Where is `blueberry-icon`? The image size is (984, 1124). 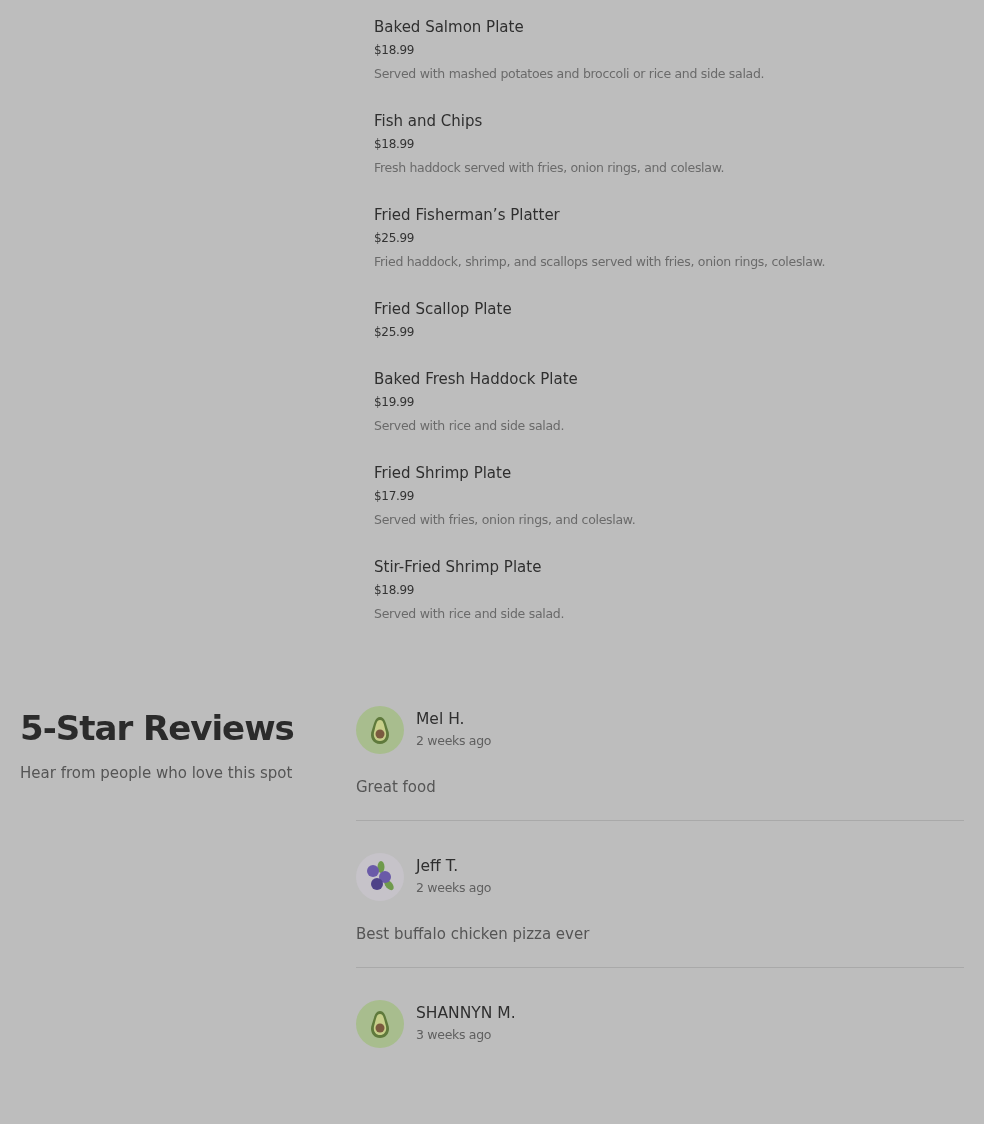
blueberry-icon is located at coordinates (380, 877).